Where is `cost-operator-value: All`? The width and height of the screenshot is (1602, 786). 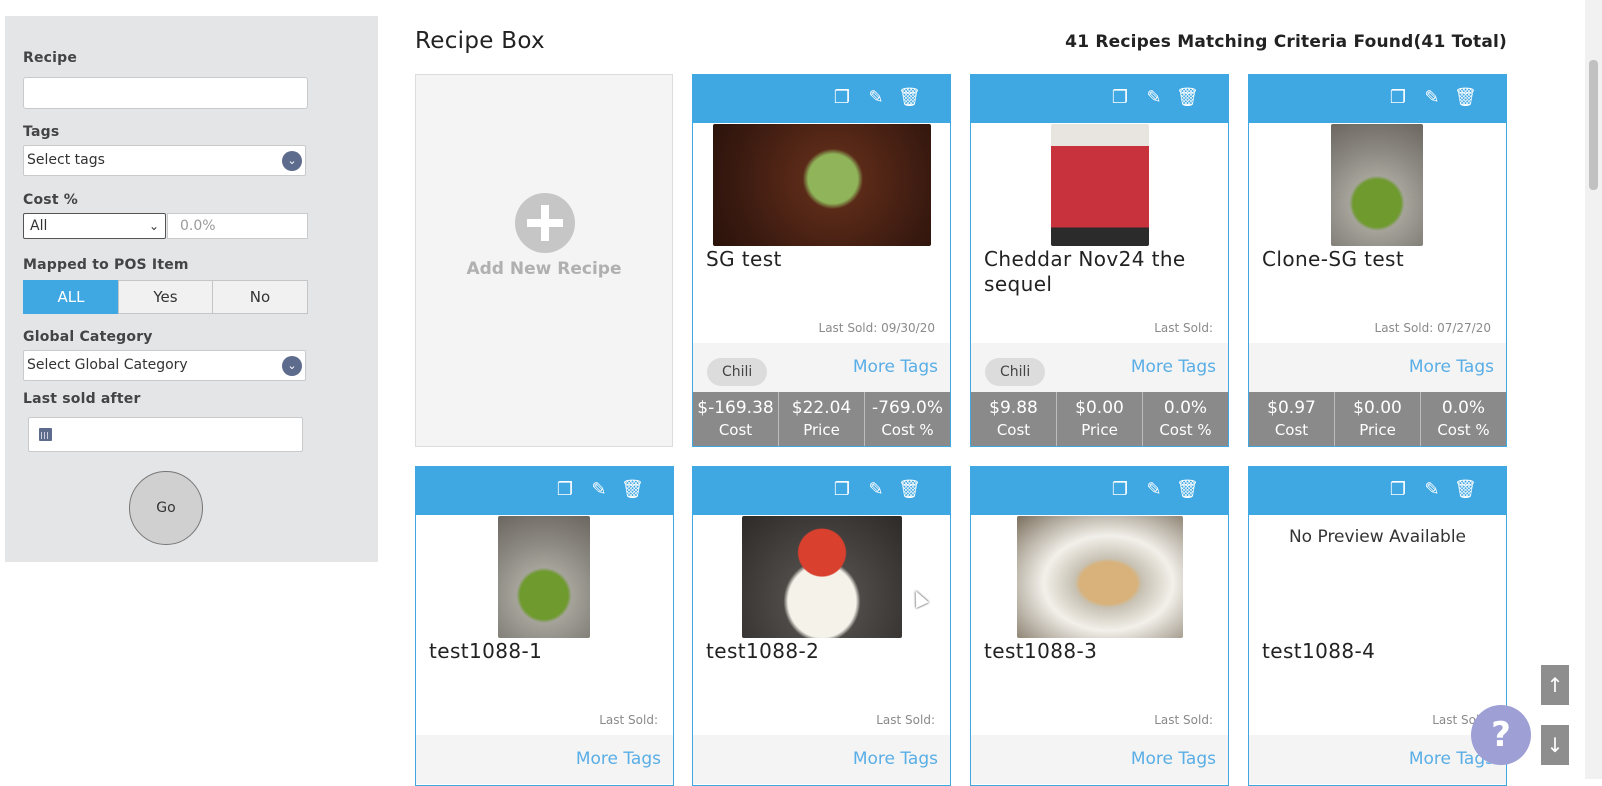 cost-operator-value: All is located at coordinates (39, 226).